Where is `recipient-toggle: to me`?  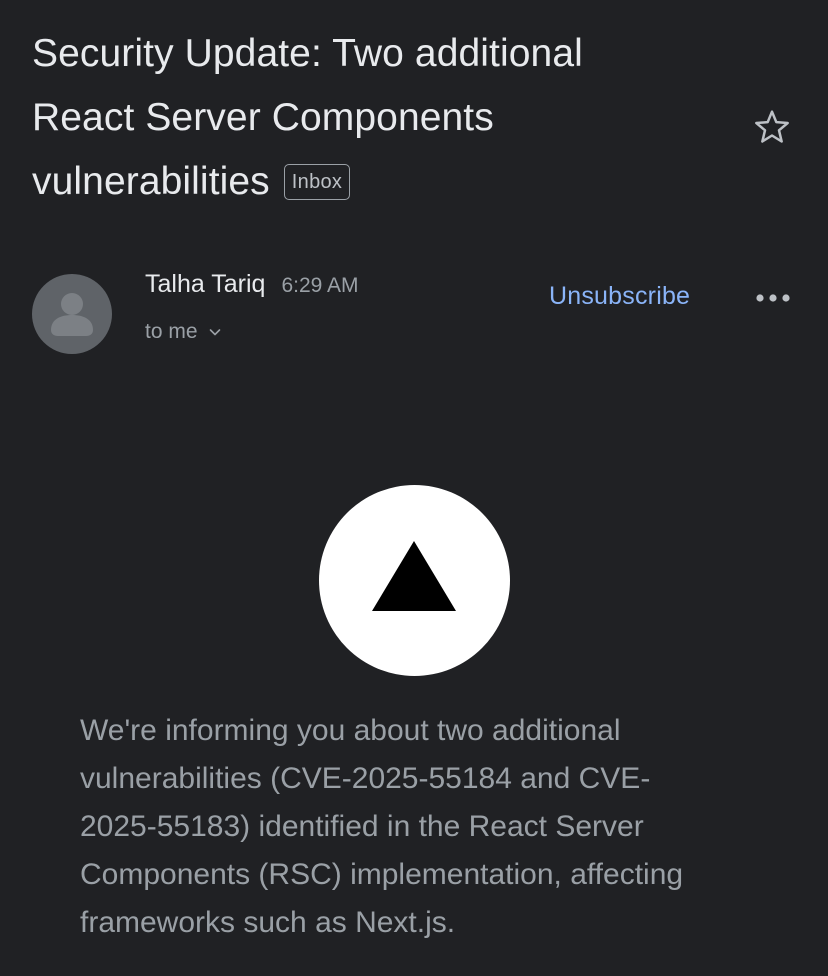 recipient-toggle: to me is located at coordinates (183, 332).